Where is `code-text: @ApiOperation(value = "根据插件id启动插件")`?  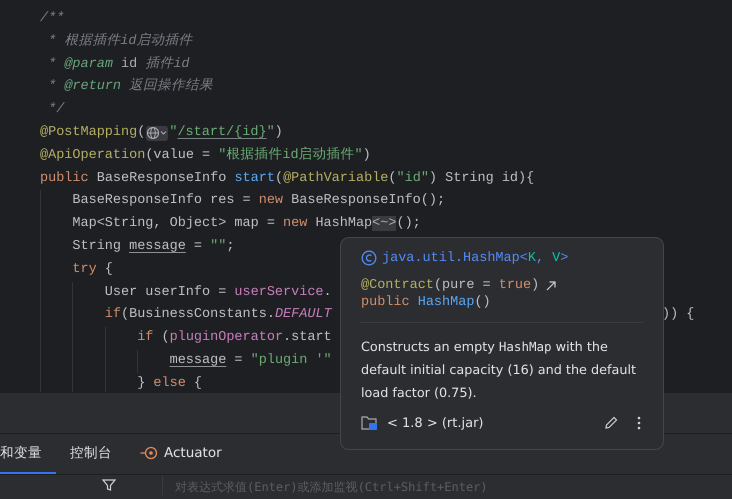
code-text: @ApiOperation(value = "根据插件id启动插件") is located at coordinates (205, 155).